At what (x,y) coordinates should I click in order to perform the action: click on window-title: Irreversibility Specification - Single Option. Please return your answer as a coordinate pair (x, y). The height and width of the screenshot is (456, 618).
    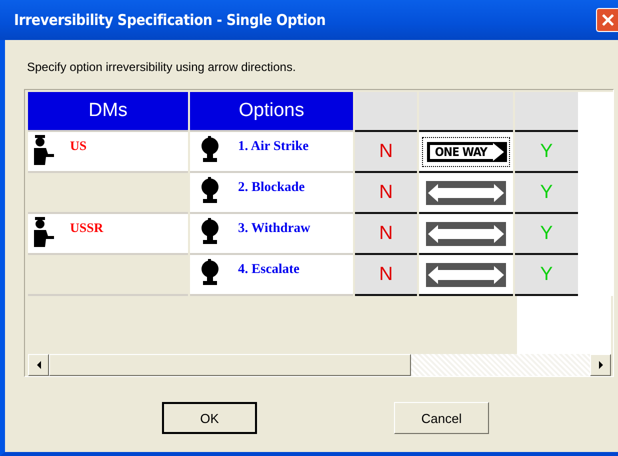
    Looking at the image, I should click on (170, 20).